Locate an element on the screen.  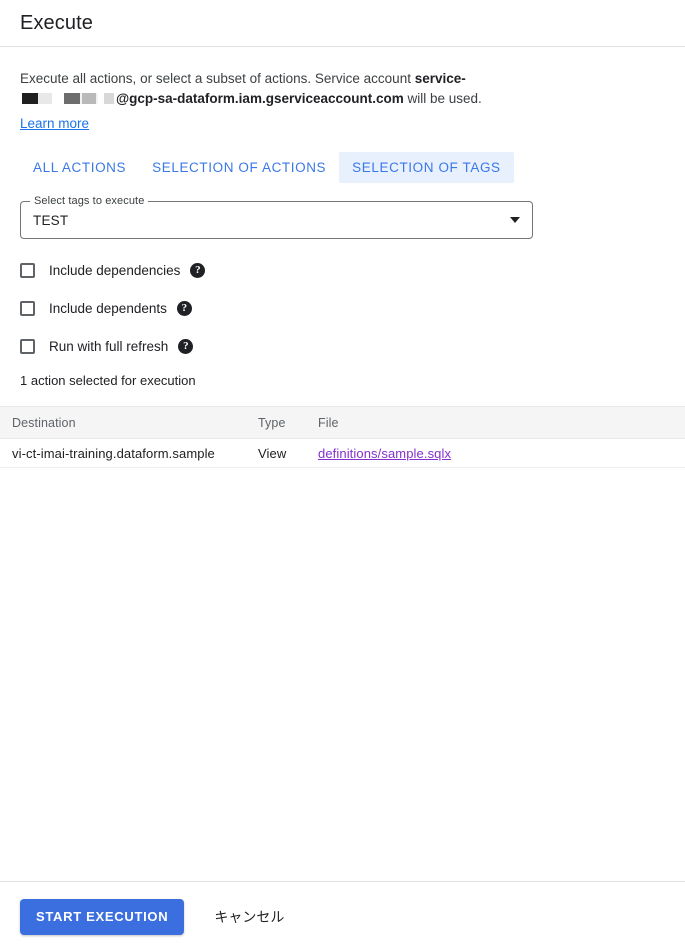
help-circle-icon-include-dependencies: ? is located at coordinates (198, 270).